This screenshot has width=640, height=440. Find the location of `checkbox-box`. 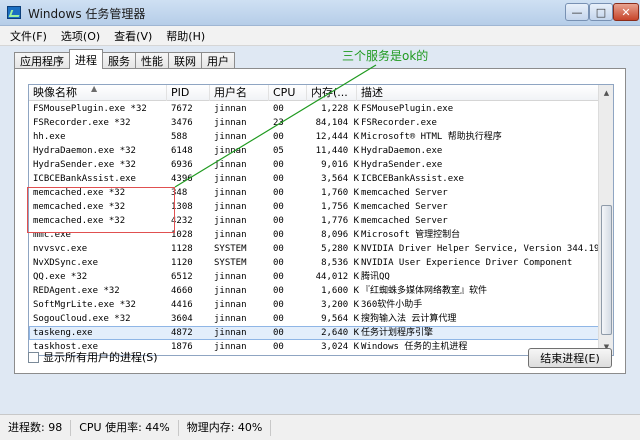

checkbox-box is located at coordinates (33, 357).